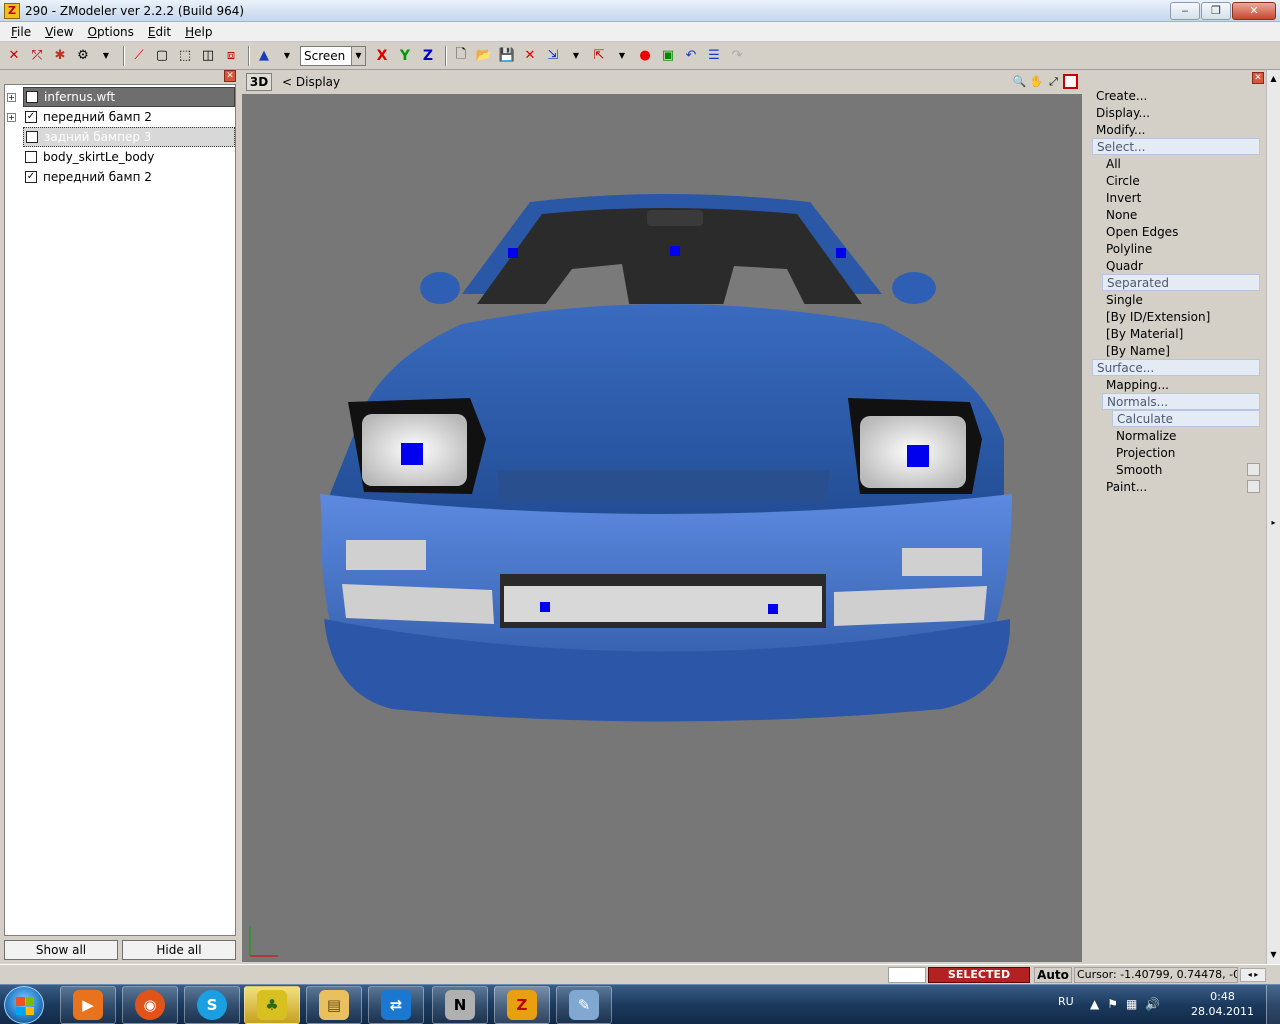 The height and width of the screenshot is (1024, 1280). I want to click on pivot-tool-icon: ▲, so click(264, 56).